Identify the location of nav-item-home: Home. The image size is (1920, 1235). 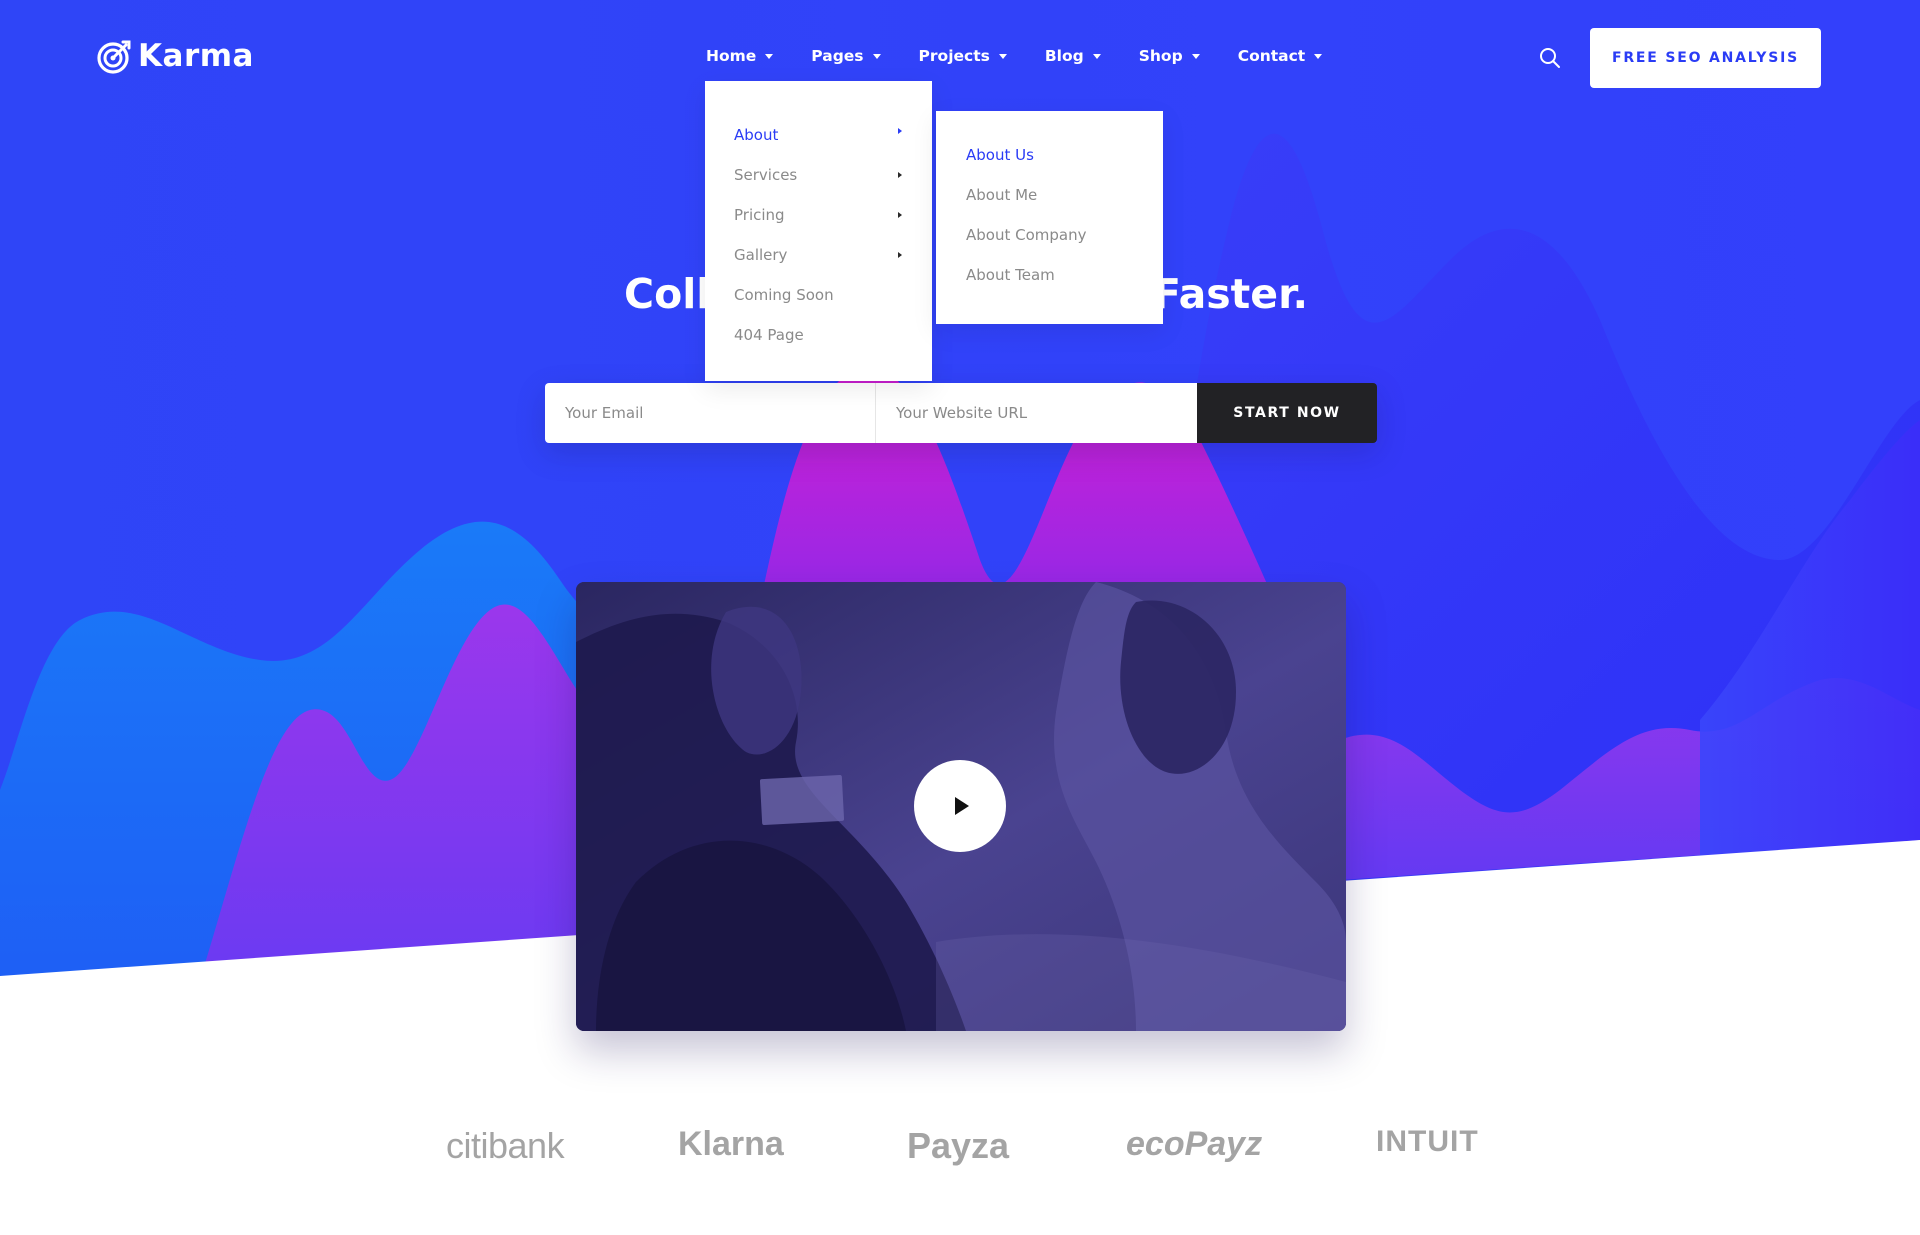
(740, 56).